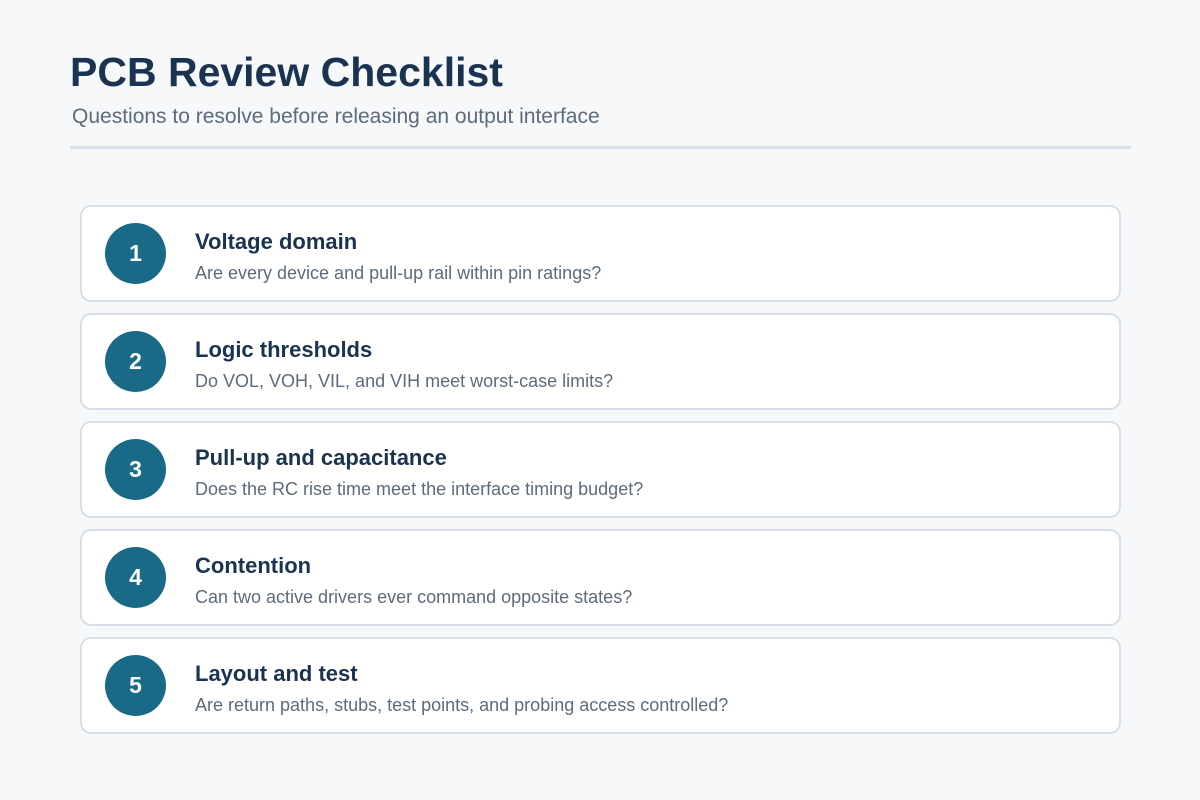  Describe the element at coordinates (284, 349) in the screenshot. I see `checklist-item-title: Logic thresholds` at that location.